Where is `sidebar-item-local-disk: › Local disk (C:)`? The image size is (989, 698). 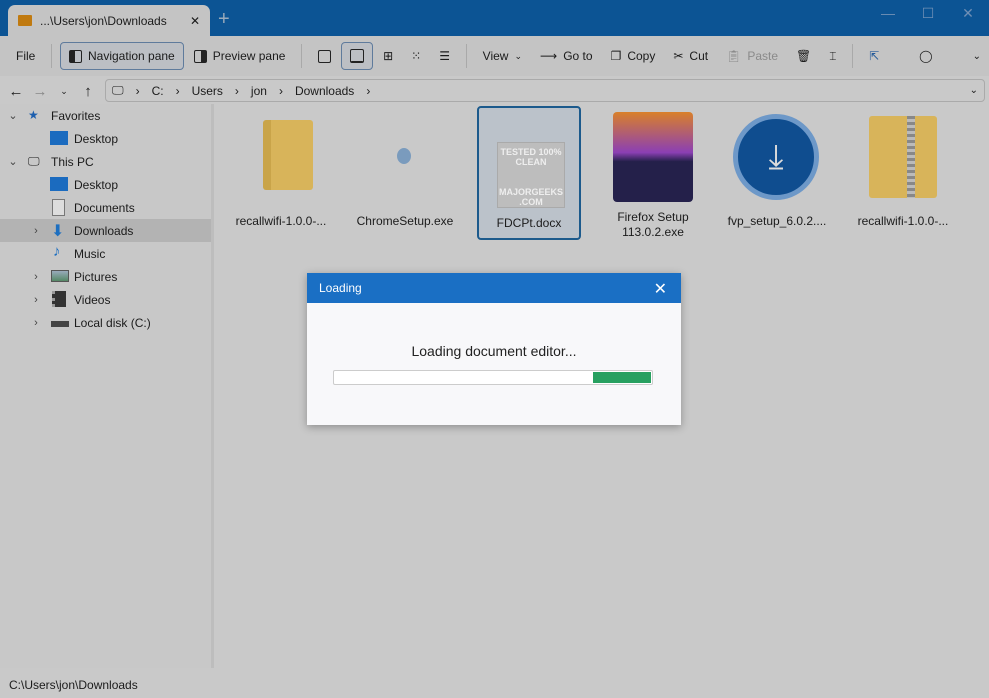
sidebar-item-local-disk: › Local disk (C:) is located at coordinates (105, 322).